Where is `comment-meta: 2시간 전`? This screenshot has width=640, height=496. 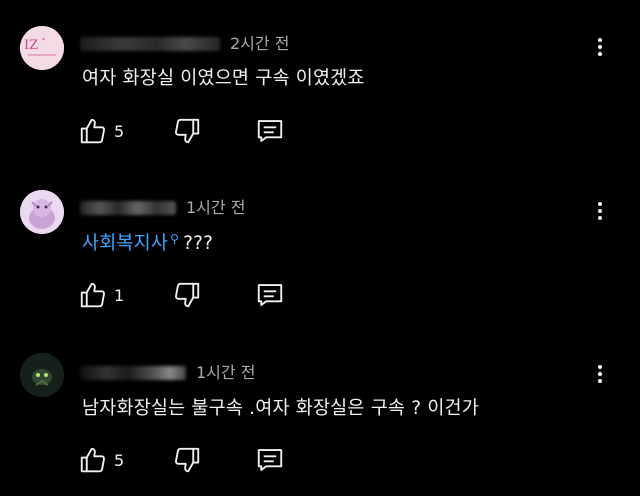
comment-meta: 2시간 전 is located at coordinates (184, 42).